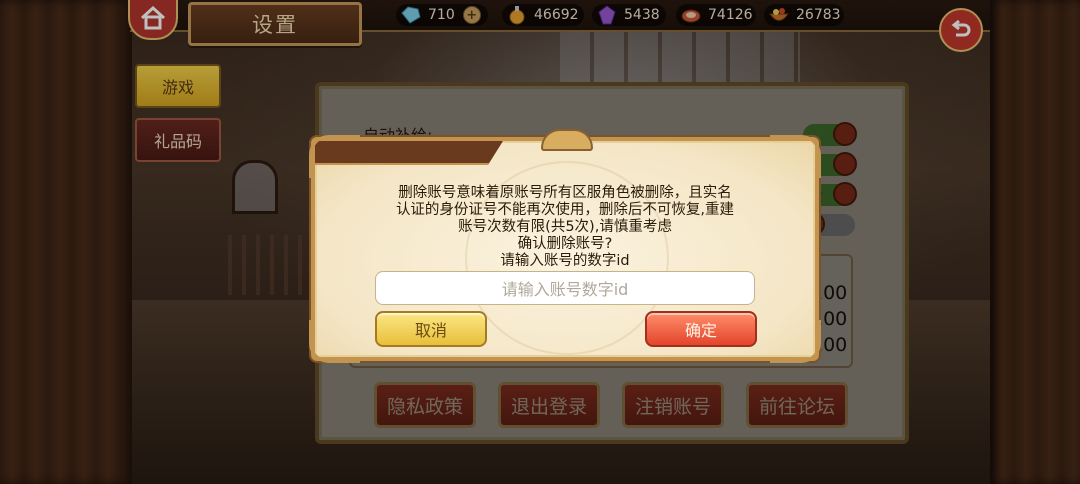 The width and height of the screenshot is (1080, 484). I want to click on message-line: 确认删除账号?, so click(565, 244).